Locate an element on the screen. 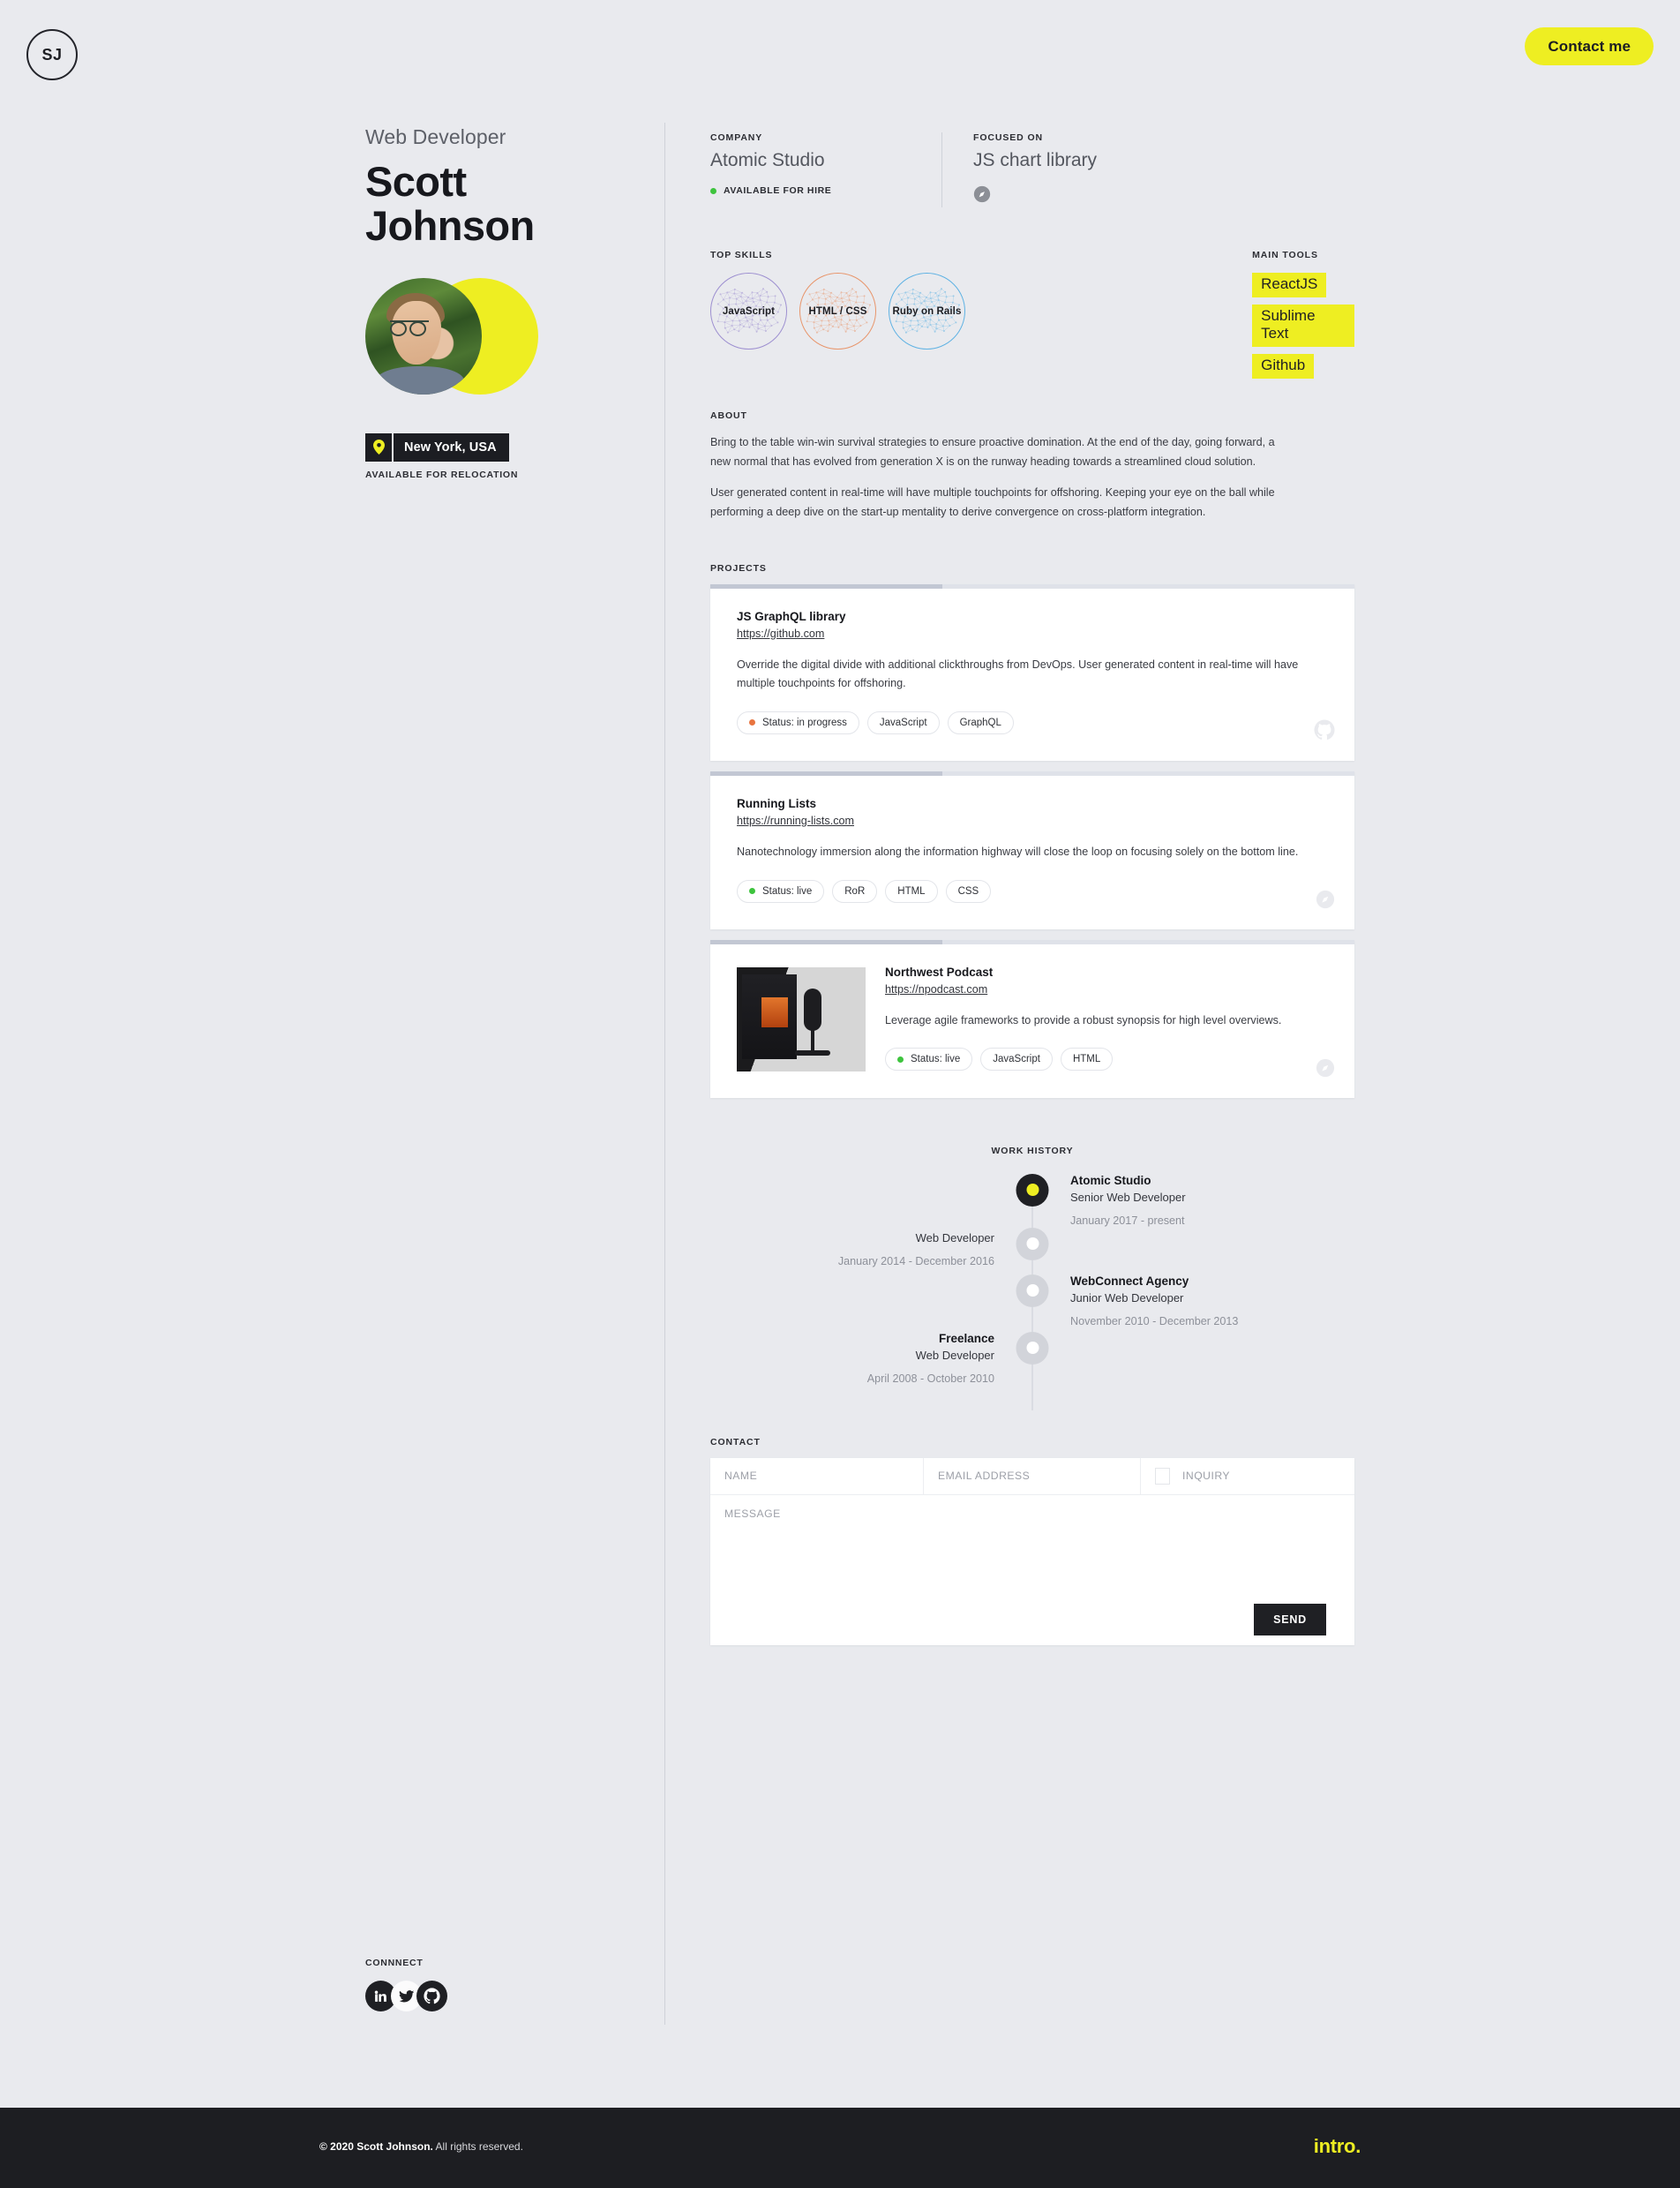 The image size is (1680, 2188). connect-kicker: CONNNECT is located at coordinates (394, 1963).